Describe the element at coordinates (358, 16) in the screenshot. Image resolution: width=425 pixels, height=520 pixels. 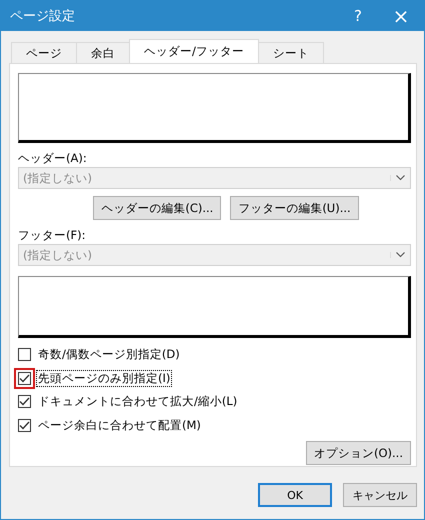
I see `help-button: ?` at that location.